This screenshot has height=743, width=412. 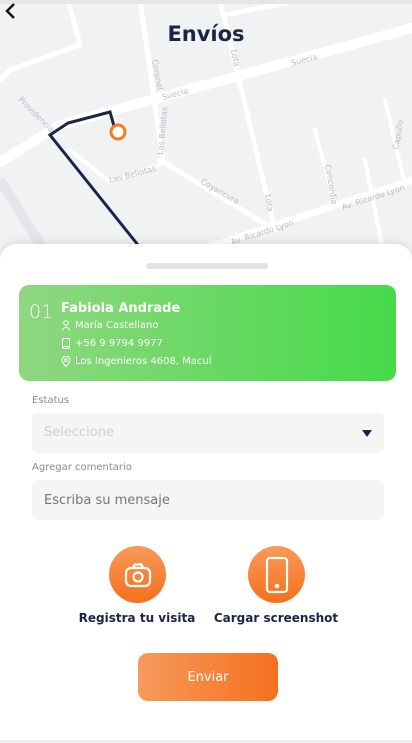 I want to click on upload-screenshot-label: Cargar screenshot, so click(x=276, y=618).